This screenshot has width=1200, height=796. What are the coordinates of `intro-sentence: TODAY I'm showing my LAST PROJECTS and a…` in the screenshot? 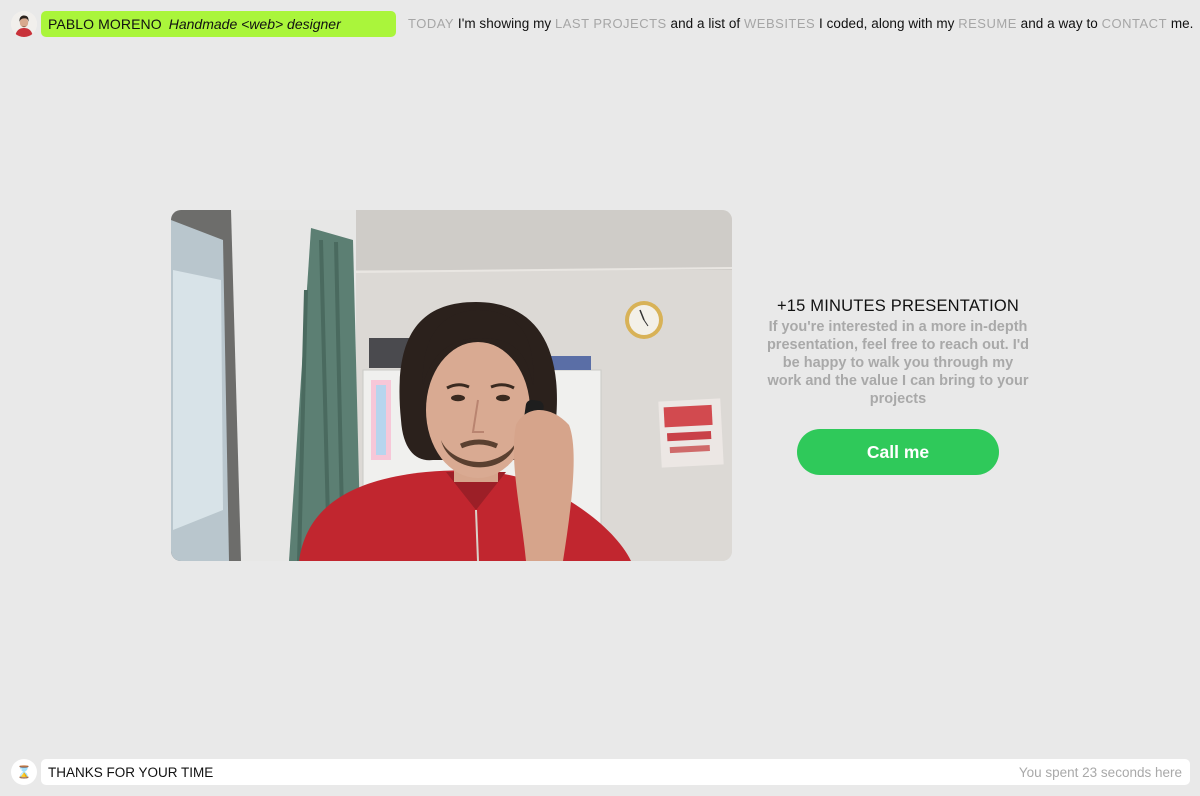 It's located at (804, 23).